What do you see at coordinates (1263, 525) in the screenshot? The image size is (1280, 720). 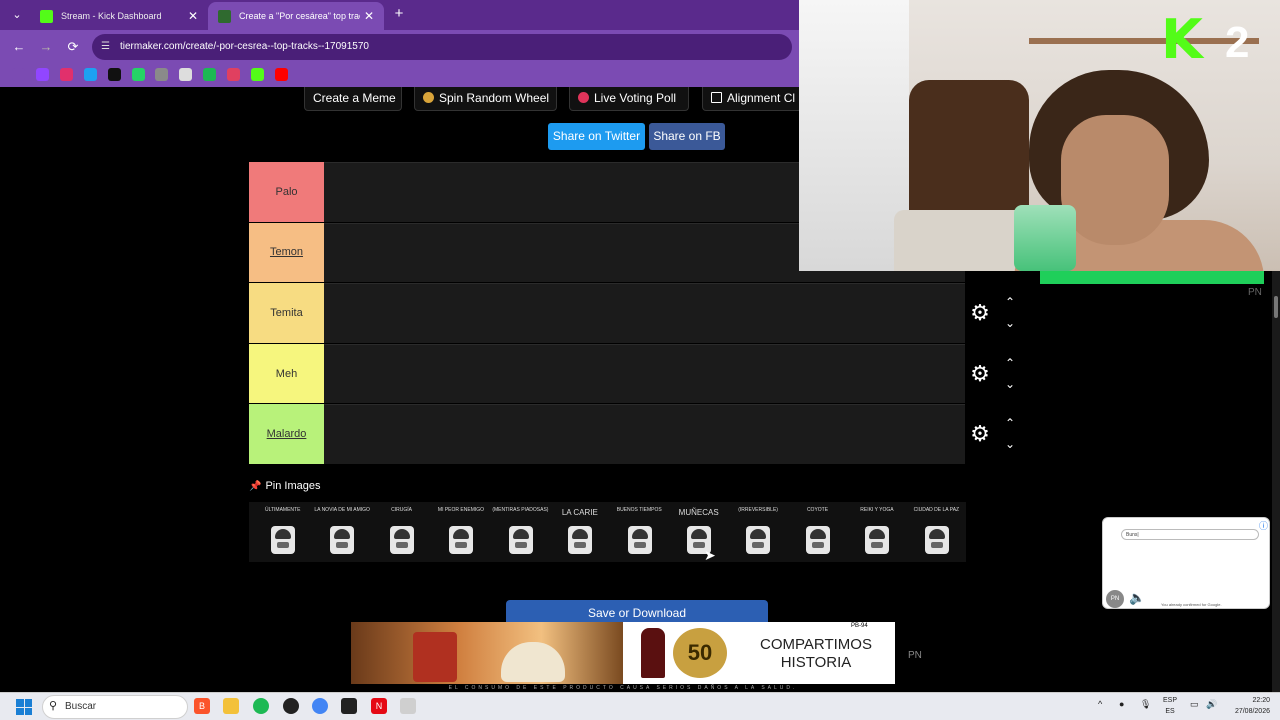 I see `mini-close-icon: ⓘ` at bounding box center [1263, 525].